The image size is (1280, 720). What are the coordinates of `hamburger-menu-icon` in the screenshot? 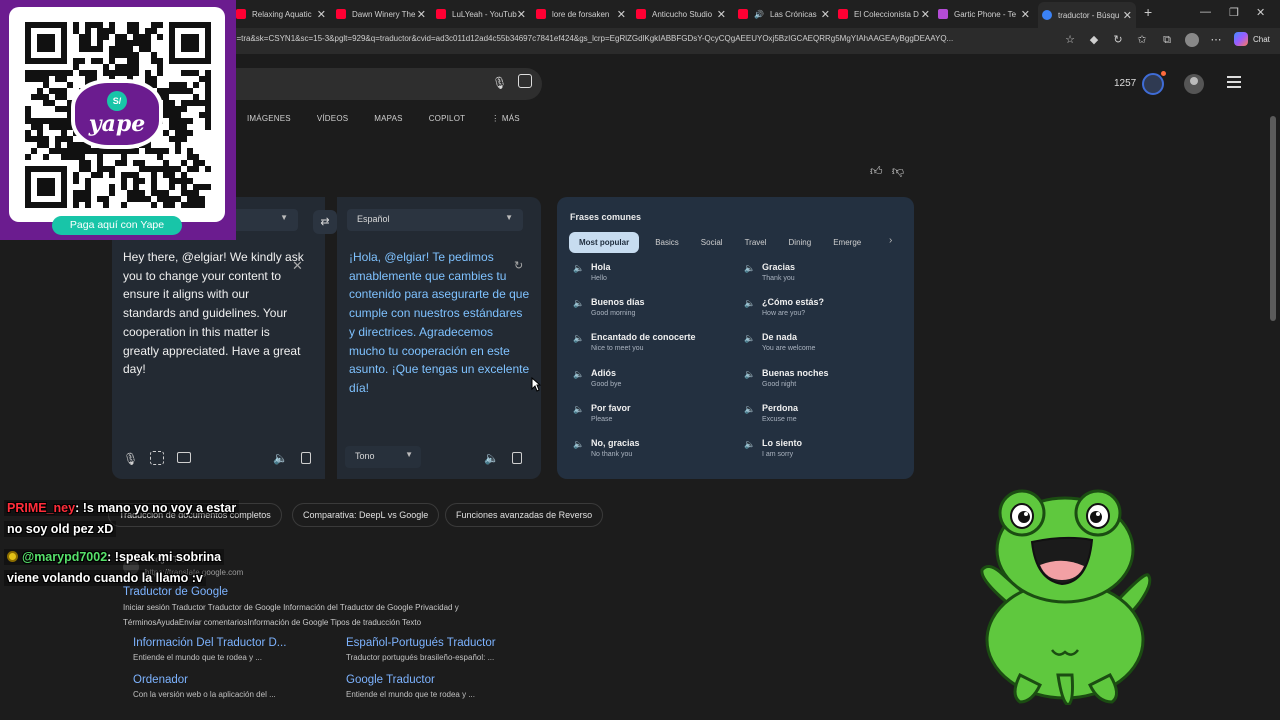 It's located at (1234, 83).